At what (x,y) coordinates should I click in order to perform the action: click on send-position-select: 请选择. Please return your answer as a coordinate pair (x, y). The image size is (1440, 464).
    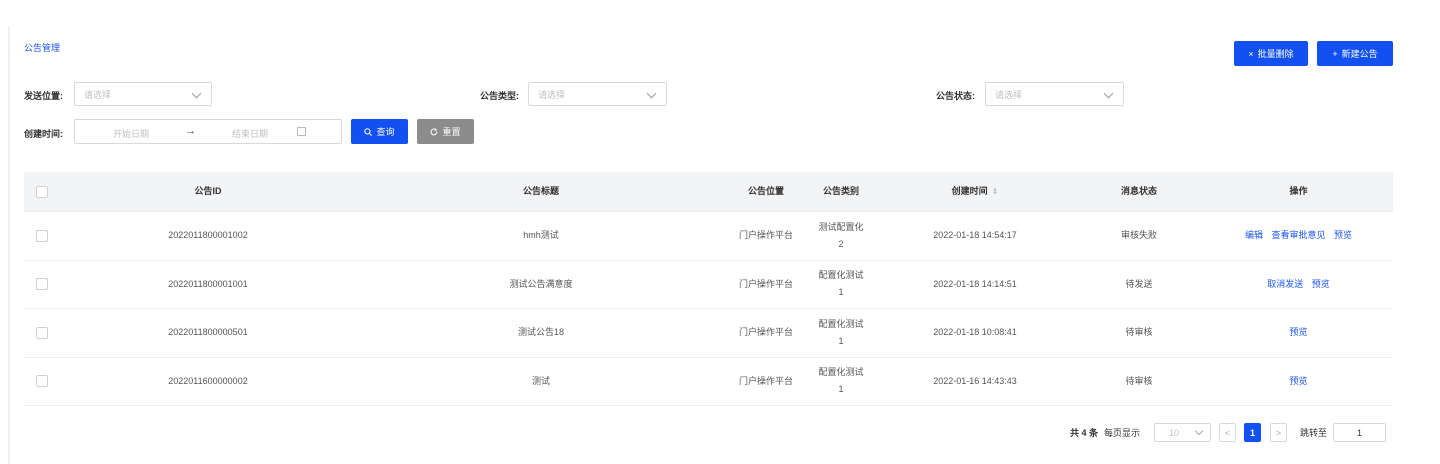
    Looking at the image, I should click on (143, 94).